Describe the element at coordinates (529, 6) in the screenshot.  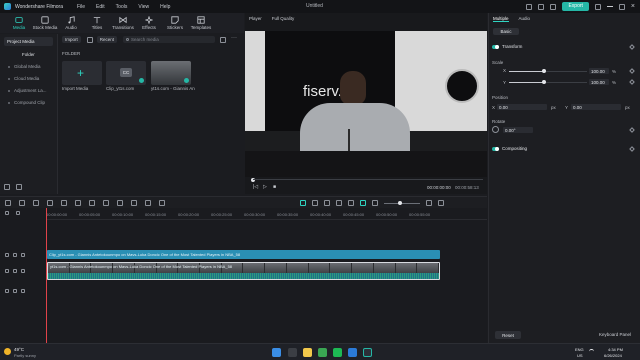
I see `monitor-icon` at that location.